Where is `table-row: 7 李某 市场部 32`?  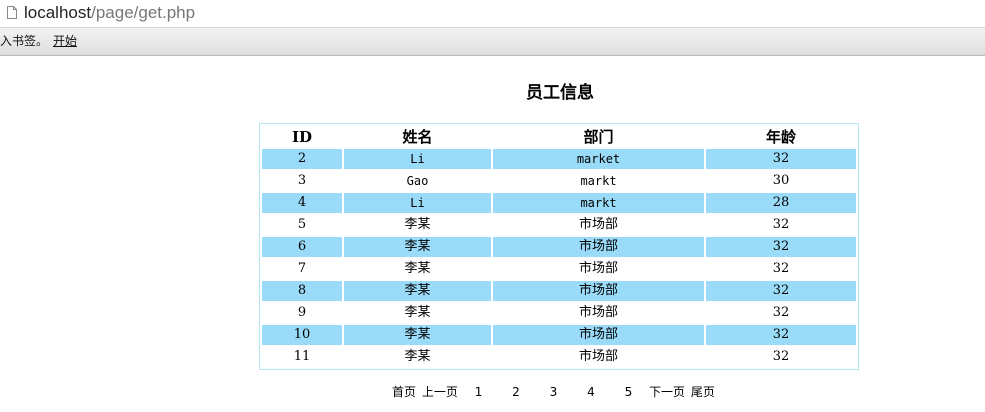 table-row: 7 李某 市场部 32 is located at coordinates (559, 269).